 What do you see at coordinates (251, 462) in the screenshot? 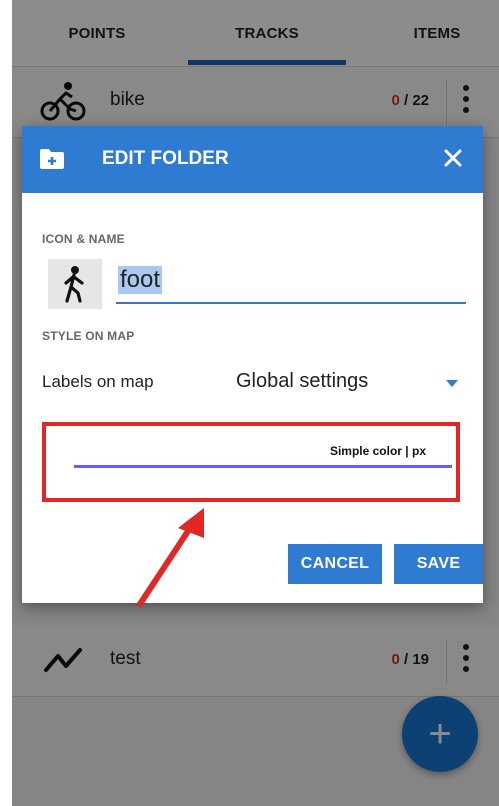
I see `line-style-preview: Simple color | px` at bounding box center [251, 462].